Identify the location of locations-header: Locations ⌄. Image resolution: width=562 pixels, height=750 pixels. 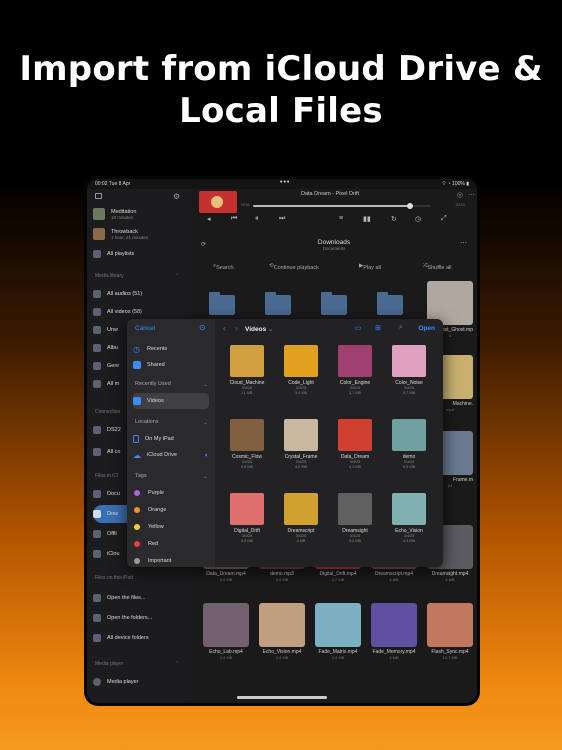
(171, 422).